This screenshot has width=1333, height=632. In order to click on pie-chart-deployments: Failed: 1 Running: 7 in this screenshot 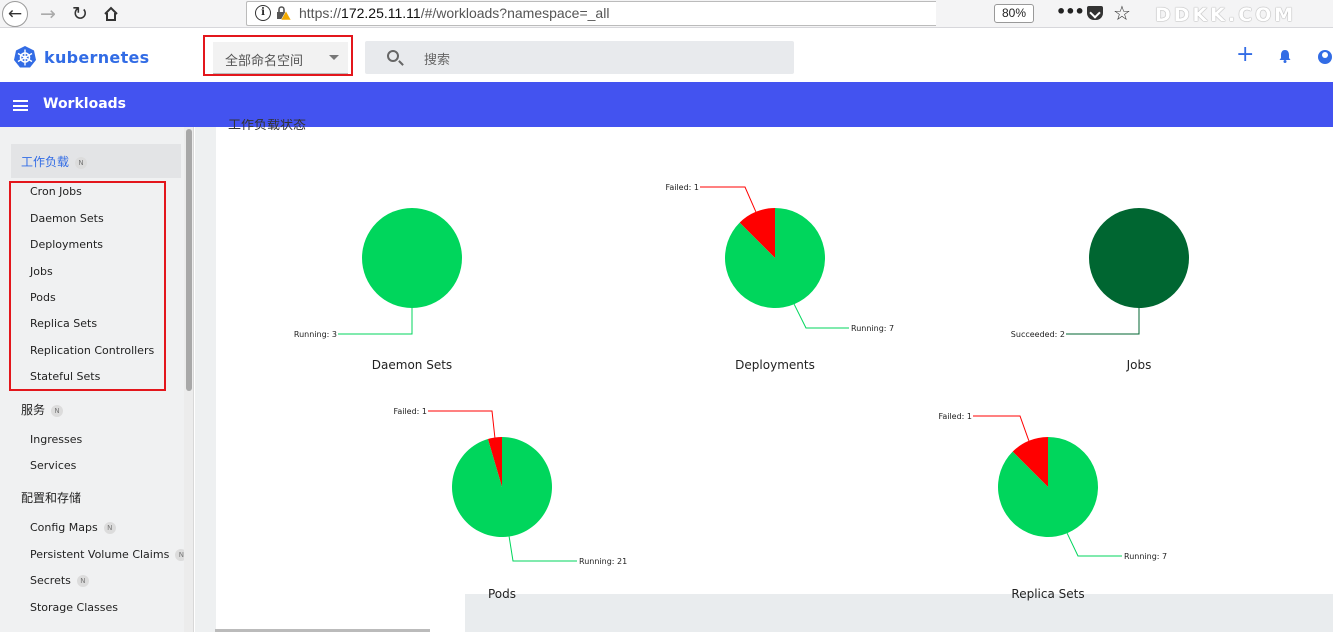, I will do `click(779, 258)`.